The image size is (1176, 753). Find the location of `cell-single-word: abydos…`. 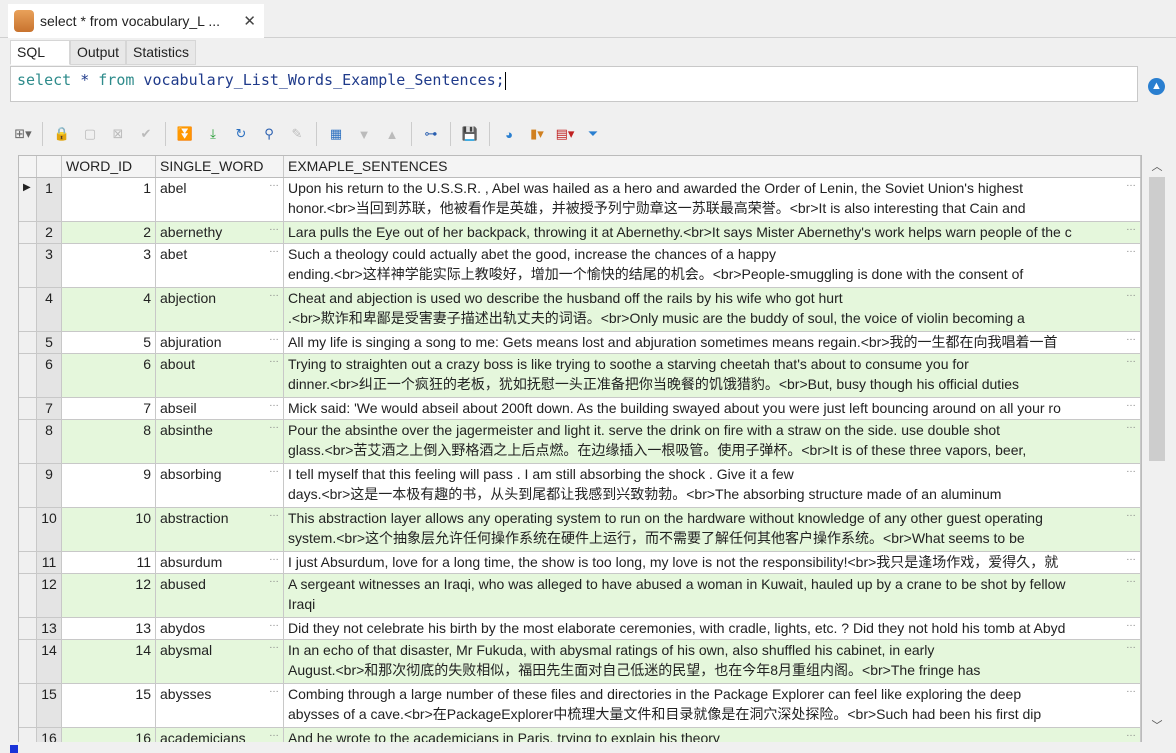

cell-single-word: abydos… is located at coordinates (220, 628).